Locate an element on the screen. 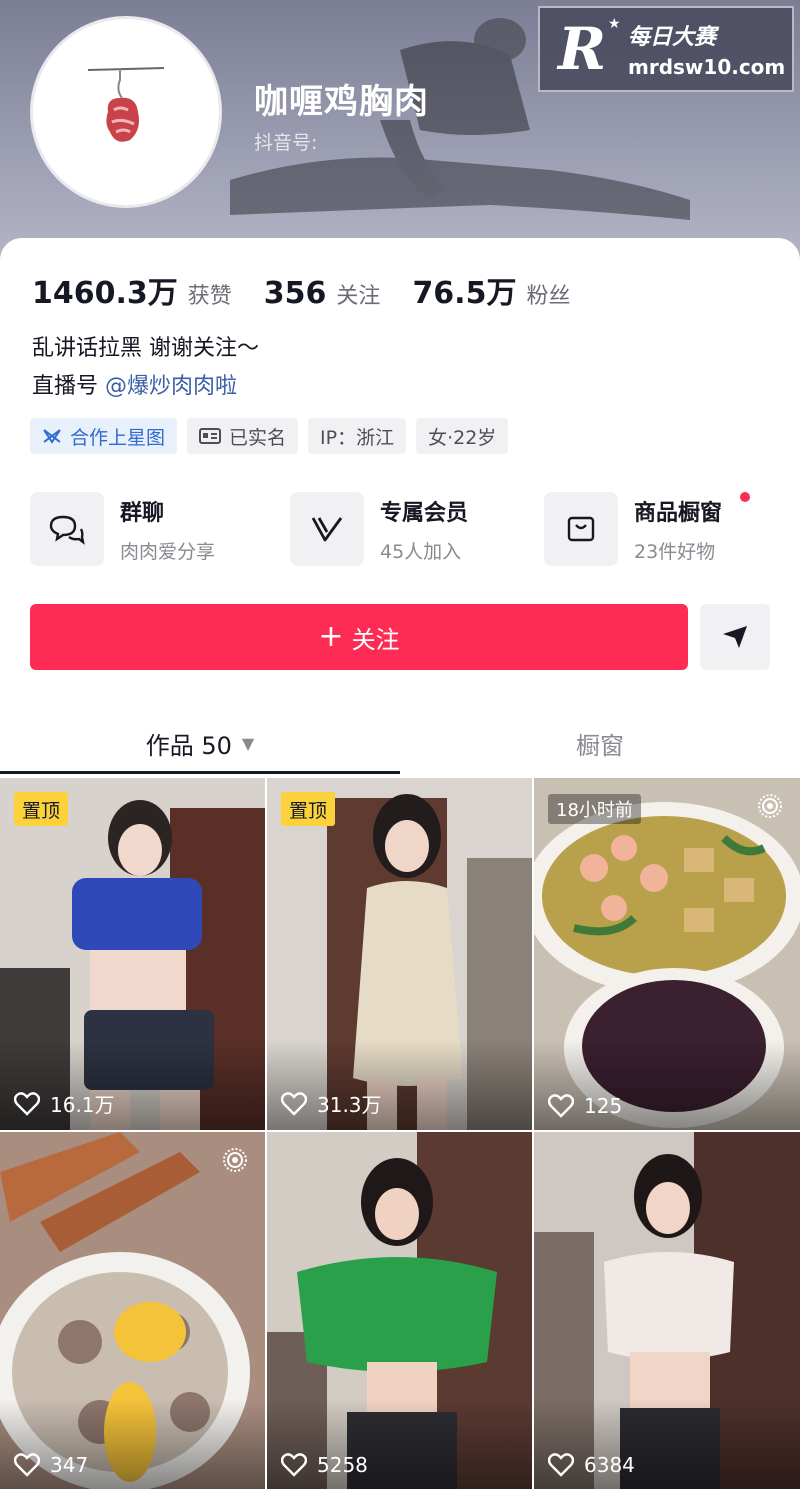 Image resolution: width=800 pixels, height=1489 pixels. stat-label: 粉丝 is located at coordinates (548, 296).